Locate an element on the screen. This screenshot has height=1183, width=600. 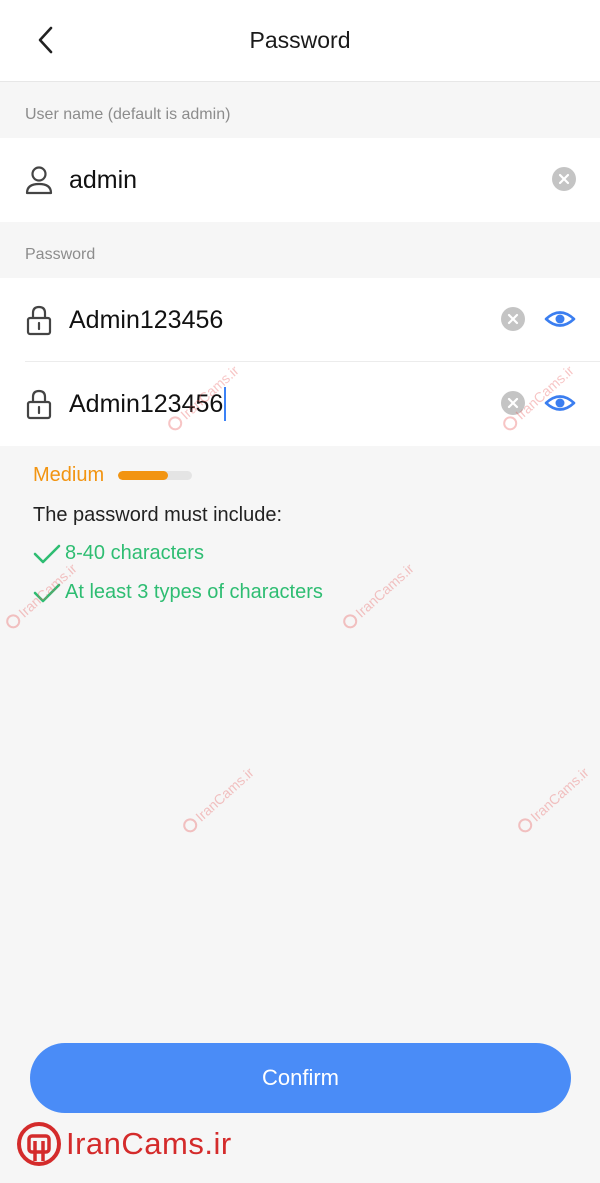
password-value: Admin123456 is located at coordinates (146, 320).